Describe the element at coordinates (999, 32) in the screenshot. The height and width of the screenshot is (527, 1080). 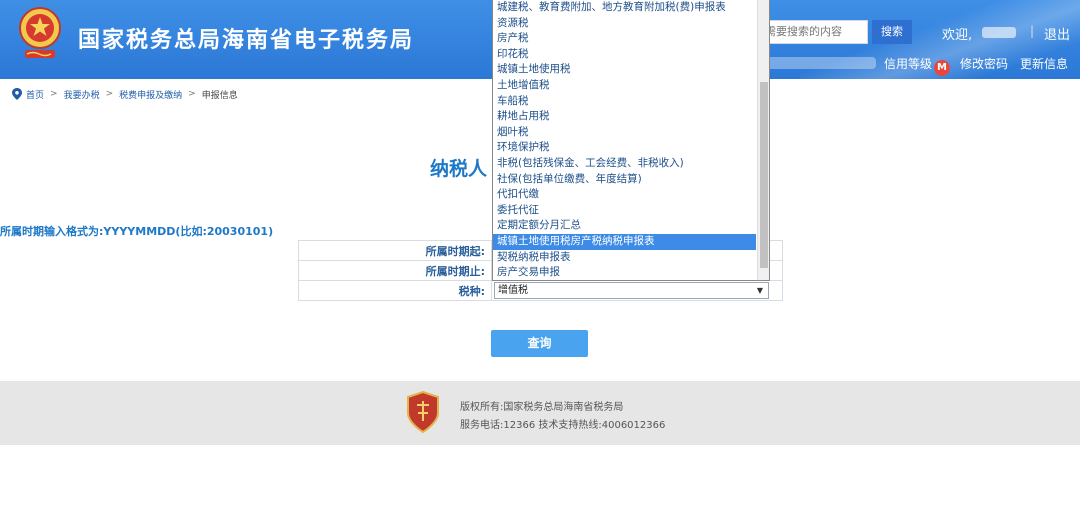
I see `username-redacted` at that location.